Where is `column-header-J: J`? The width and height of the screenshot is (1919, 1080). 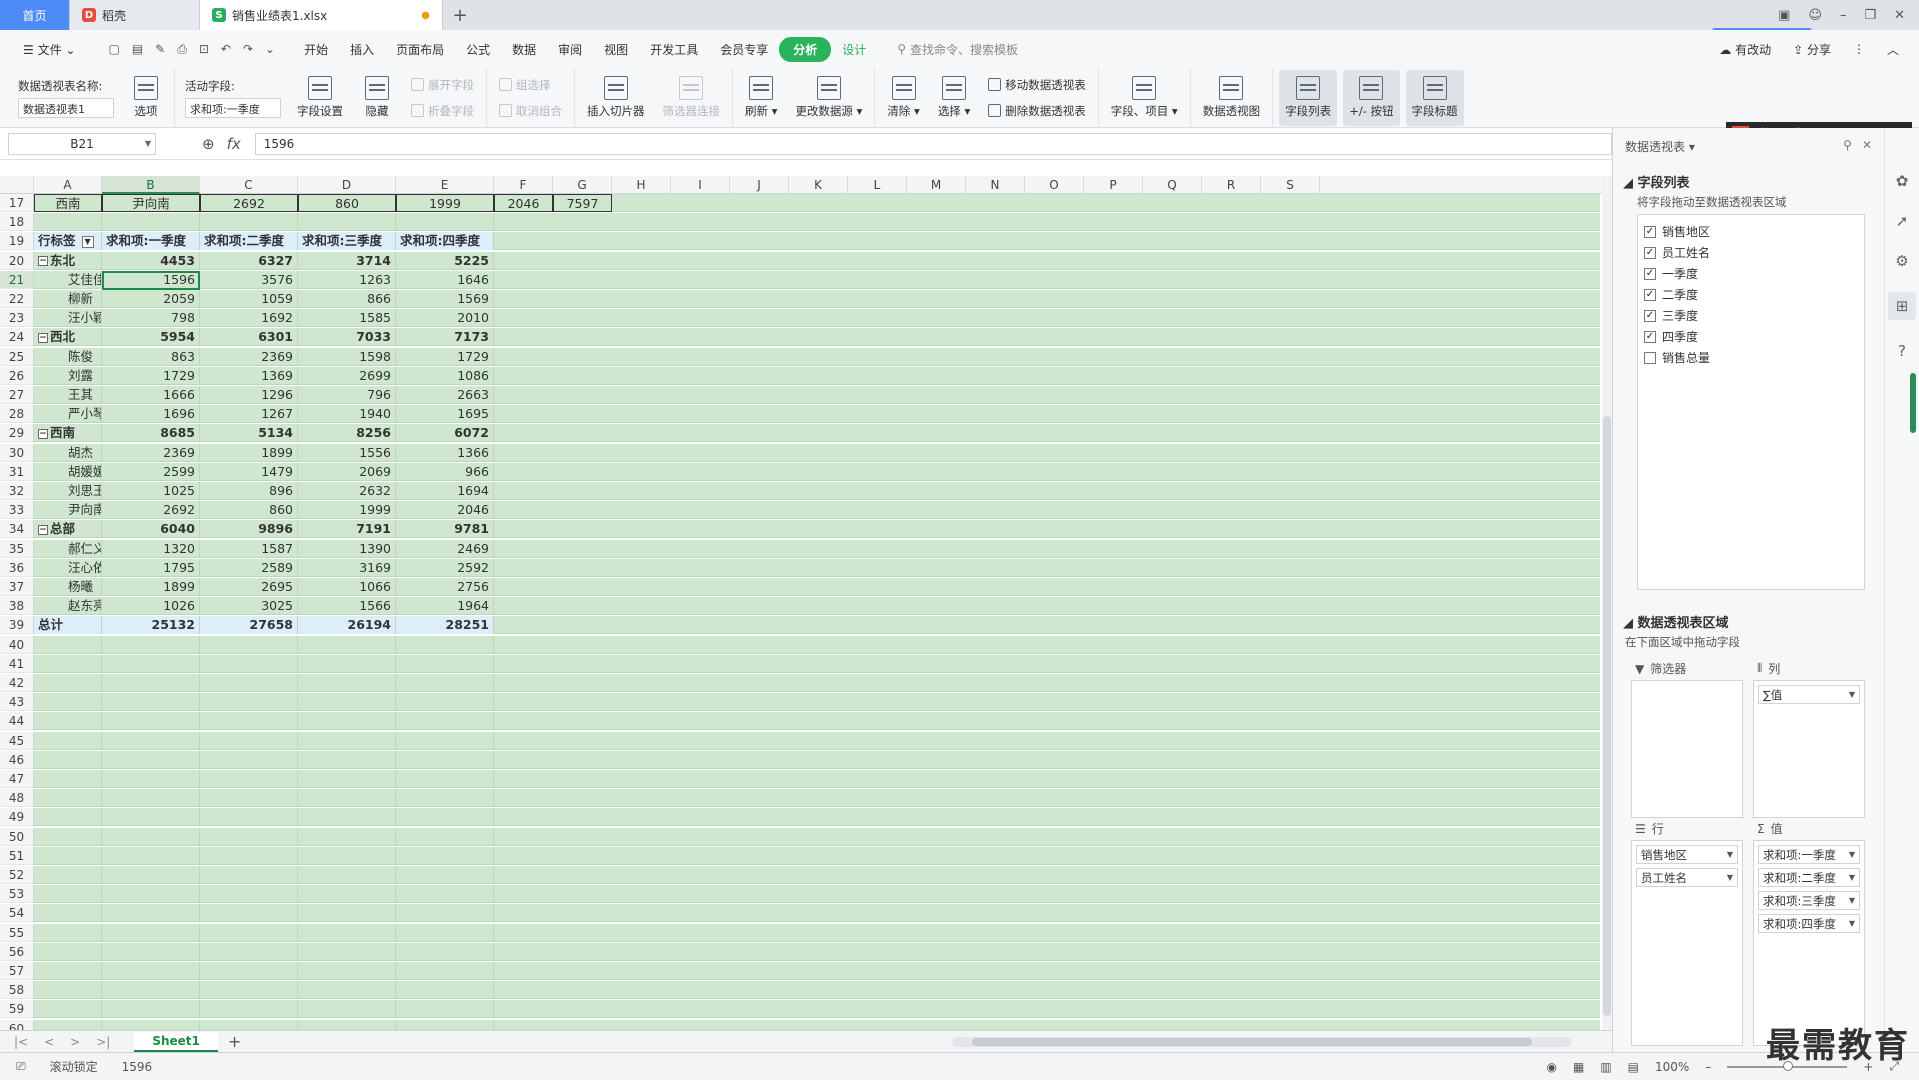 column-header-J: J is located at coordinates (759, 185).